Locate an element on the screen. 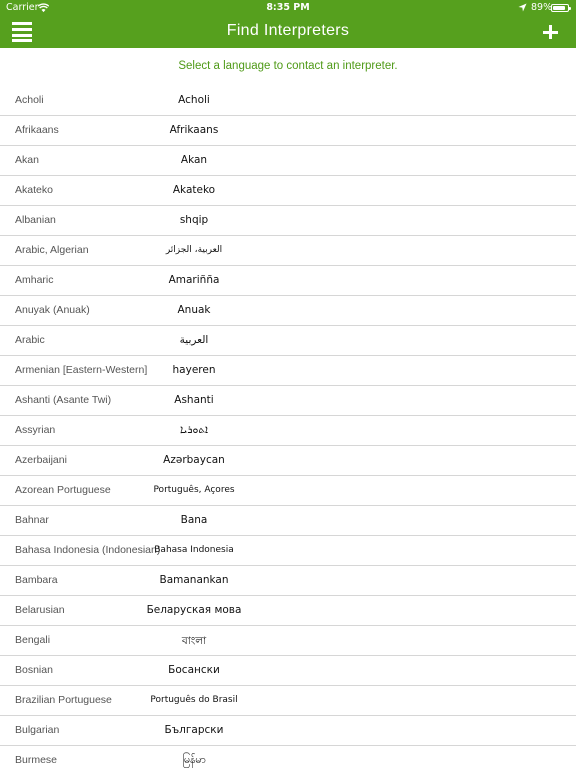  language-native-name: العربية is located at coordinates (194, 340).